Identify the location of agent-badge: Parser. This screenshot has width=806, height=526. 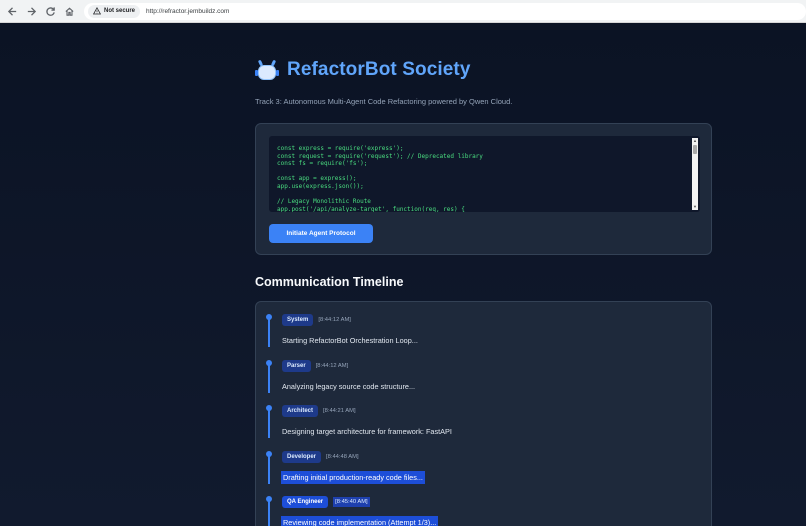
(296, 366).